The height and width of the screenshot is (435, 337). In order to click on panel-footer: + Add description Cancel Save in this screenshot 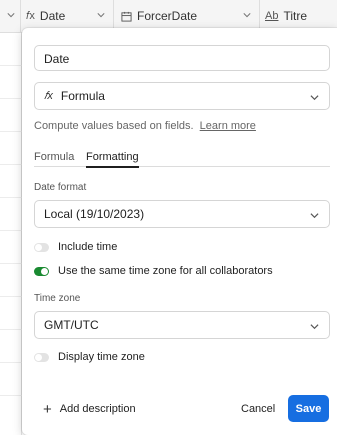, I will do `click(179, 410)`.